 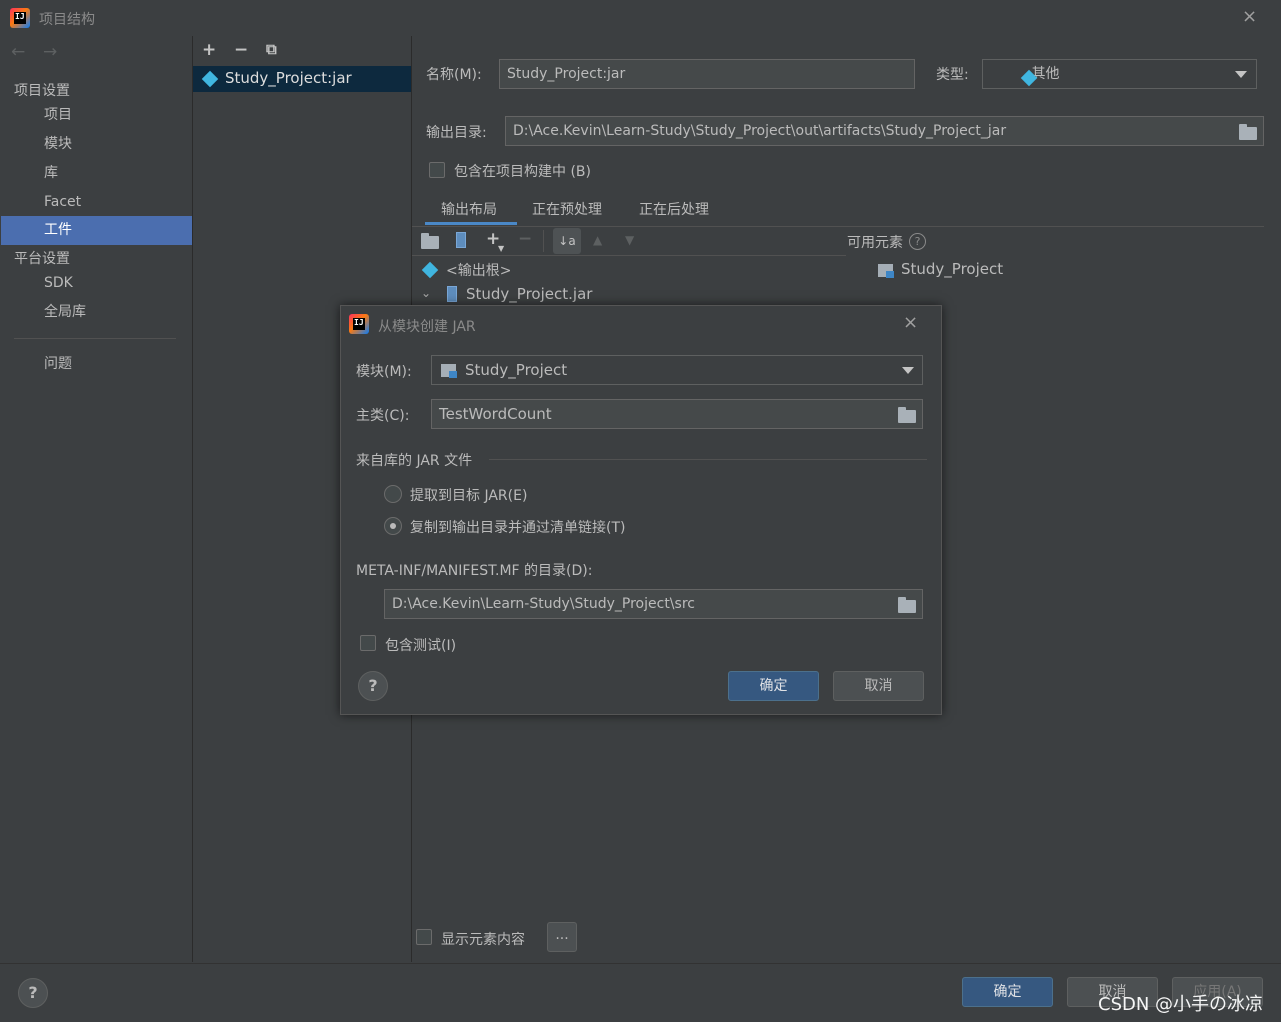 I want to click on new-archive-icon, so click(x=461, y=240).